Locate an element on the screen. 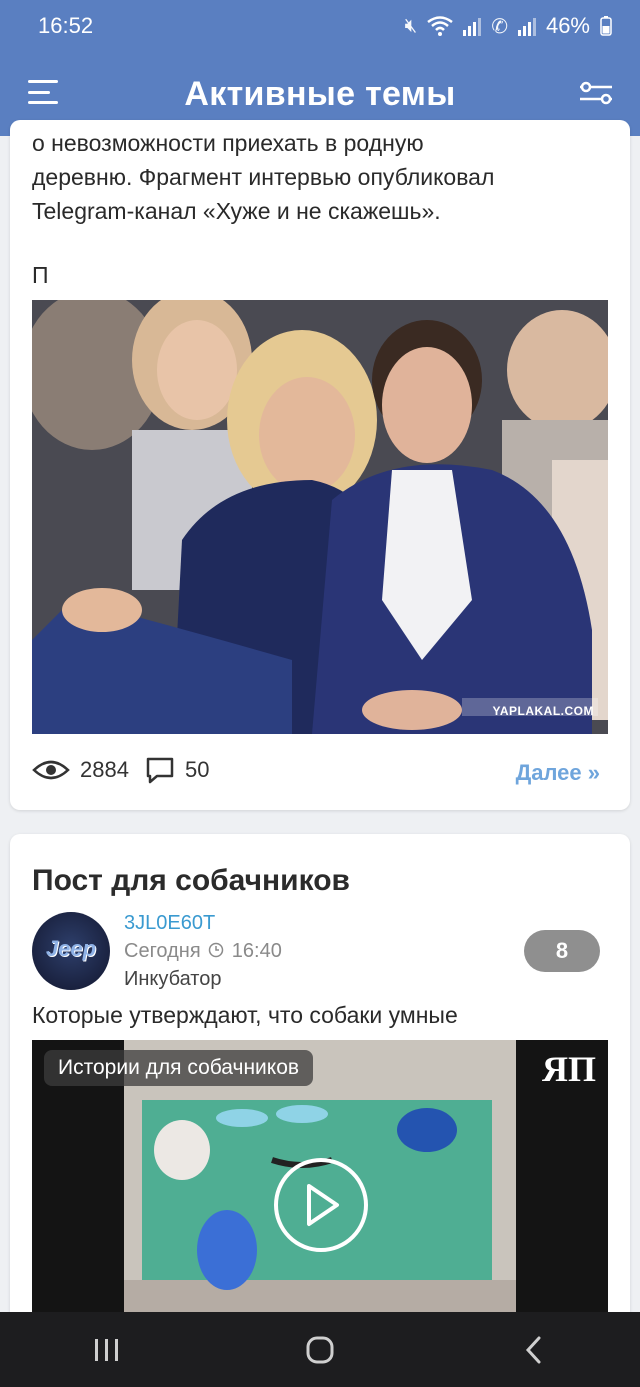  post-time: 16:40 is located at coordinates (256, 951).